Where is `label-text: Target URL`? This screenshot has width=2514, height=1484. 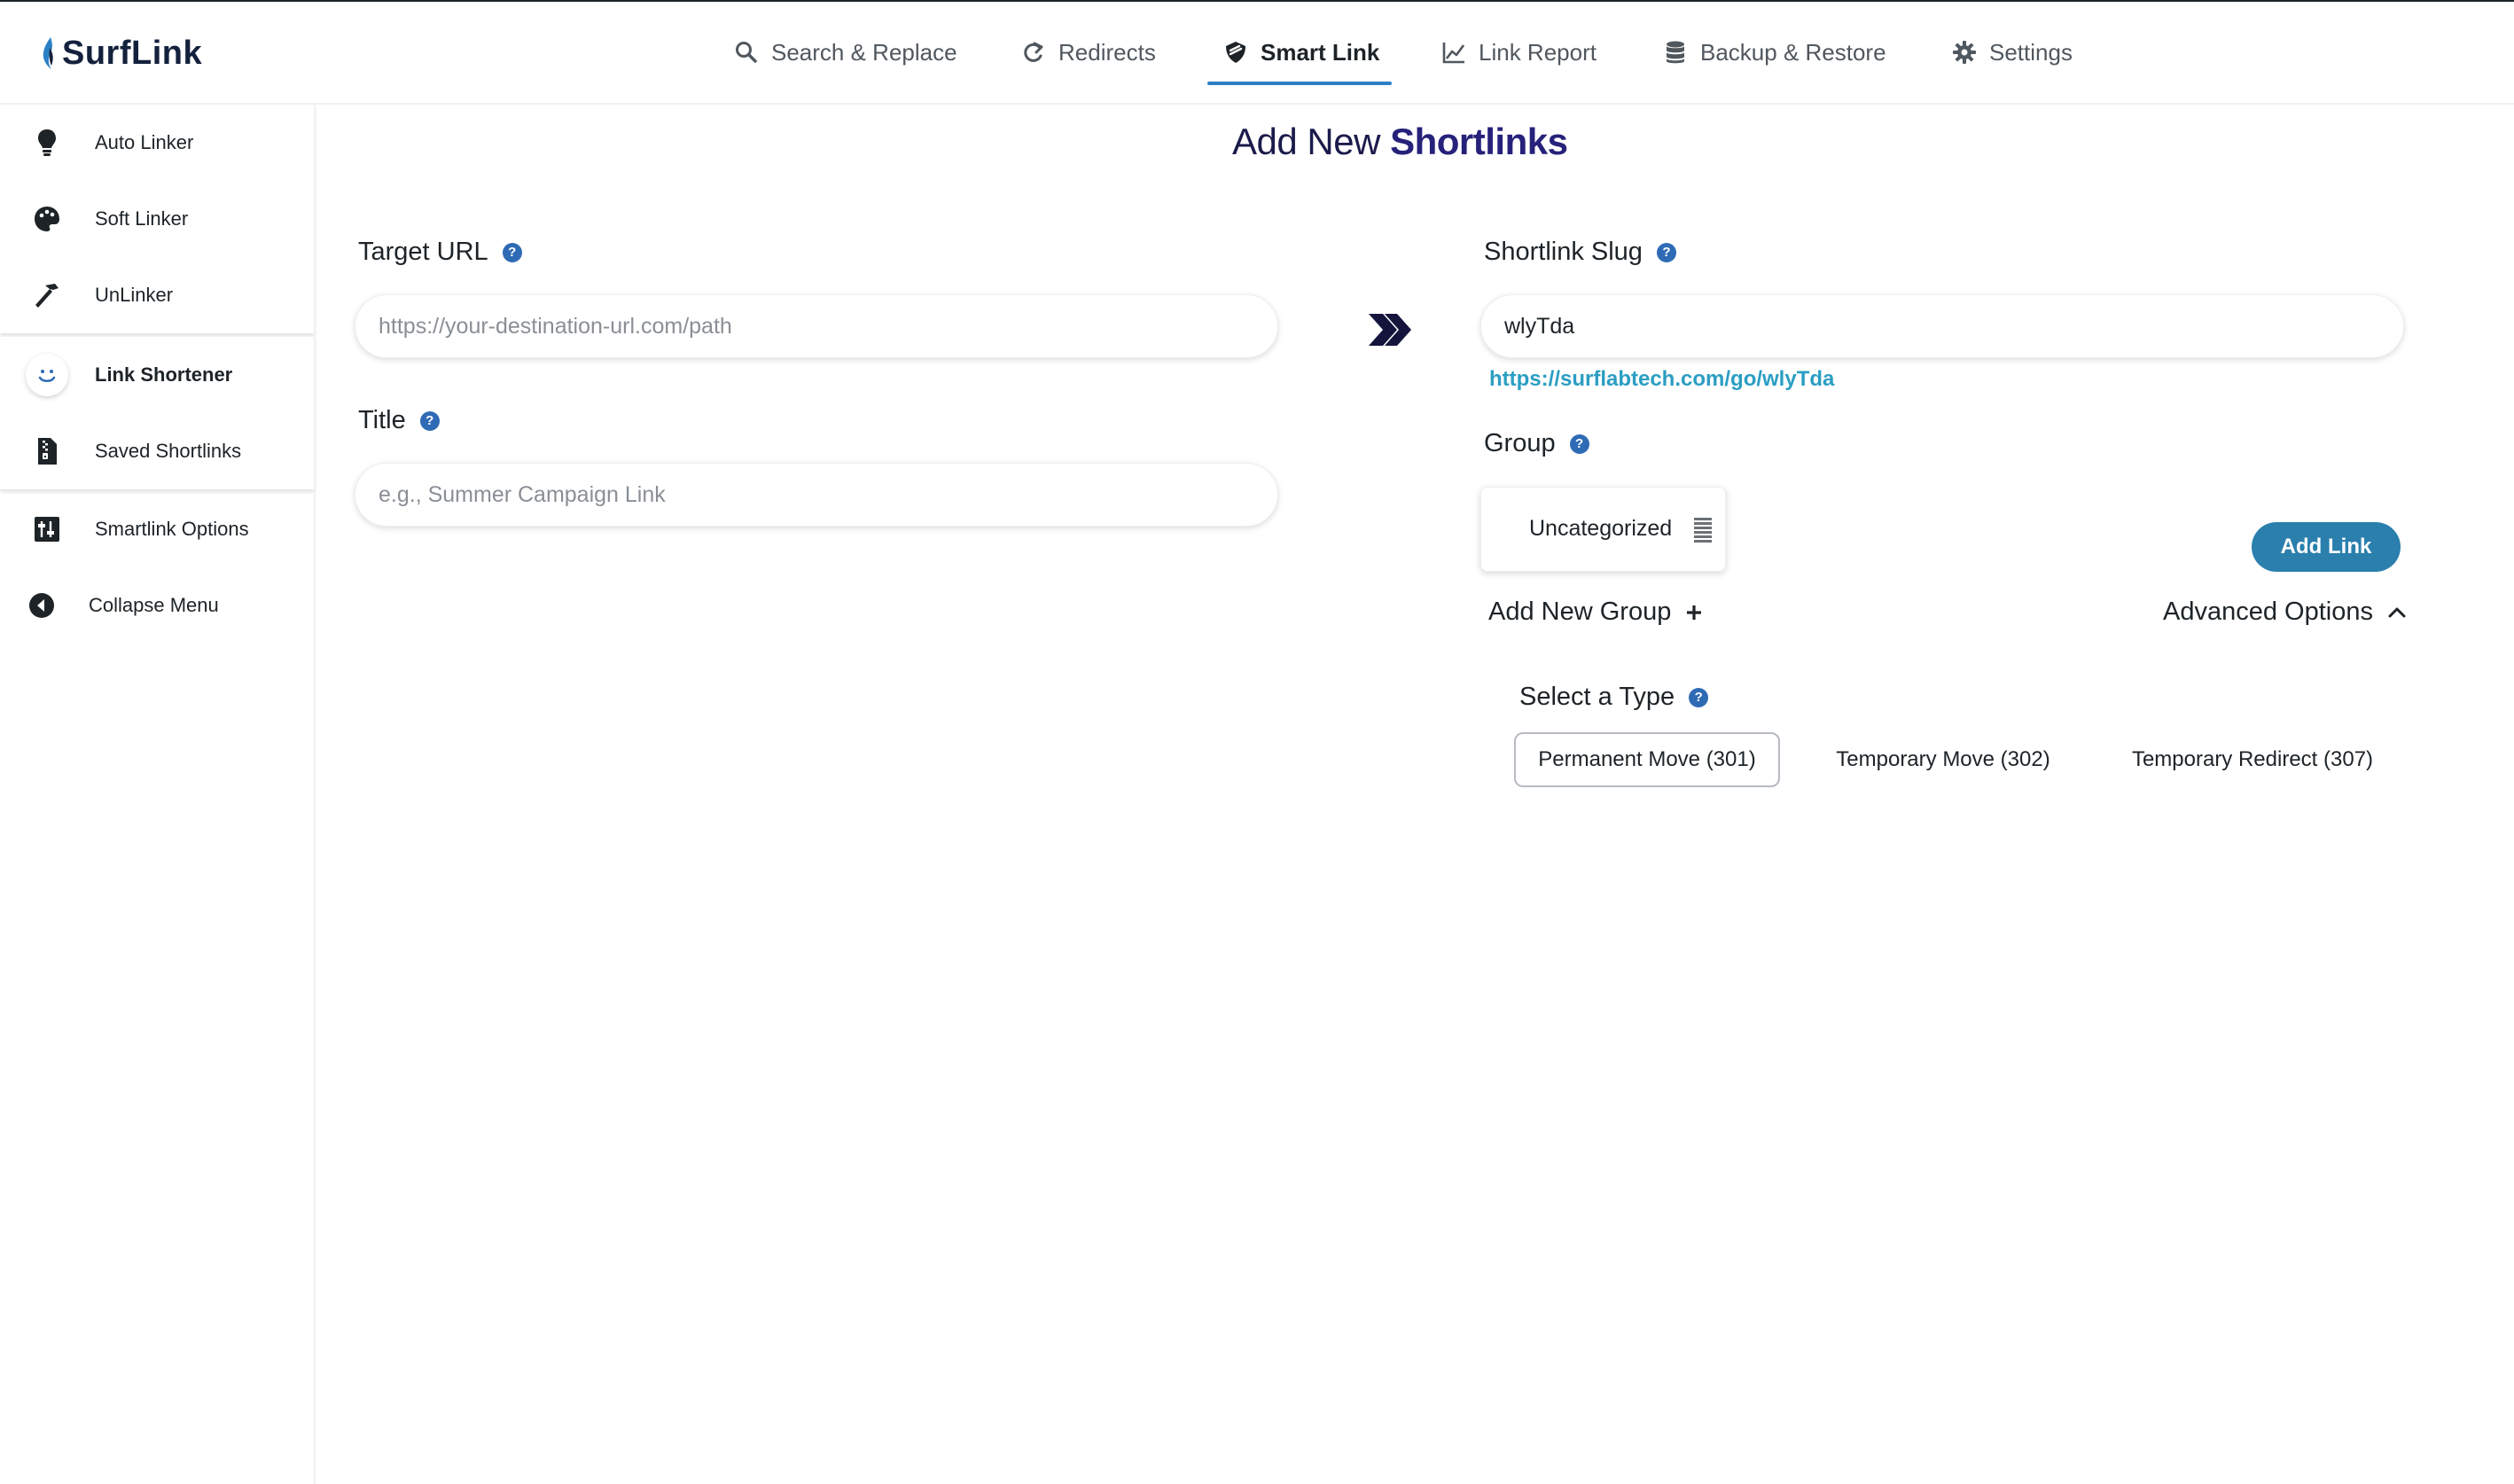
label-text: Target URL is located at coordinates (423, 252).